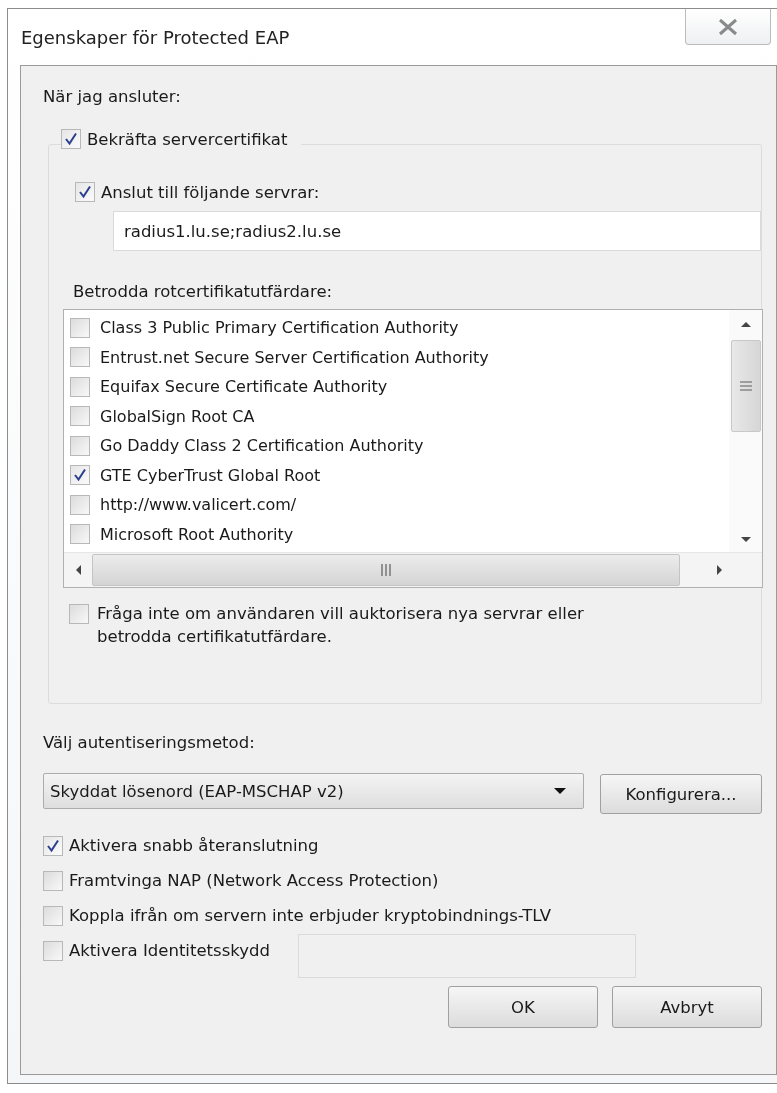  Describe the element at coordinates (155, 37) in the screenshot. I see `window-title: Egenskaper för Protected EAP` at that location.